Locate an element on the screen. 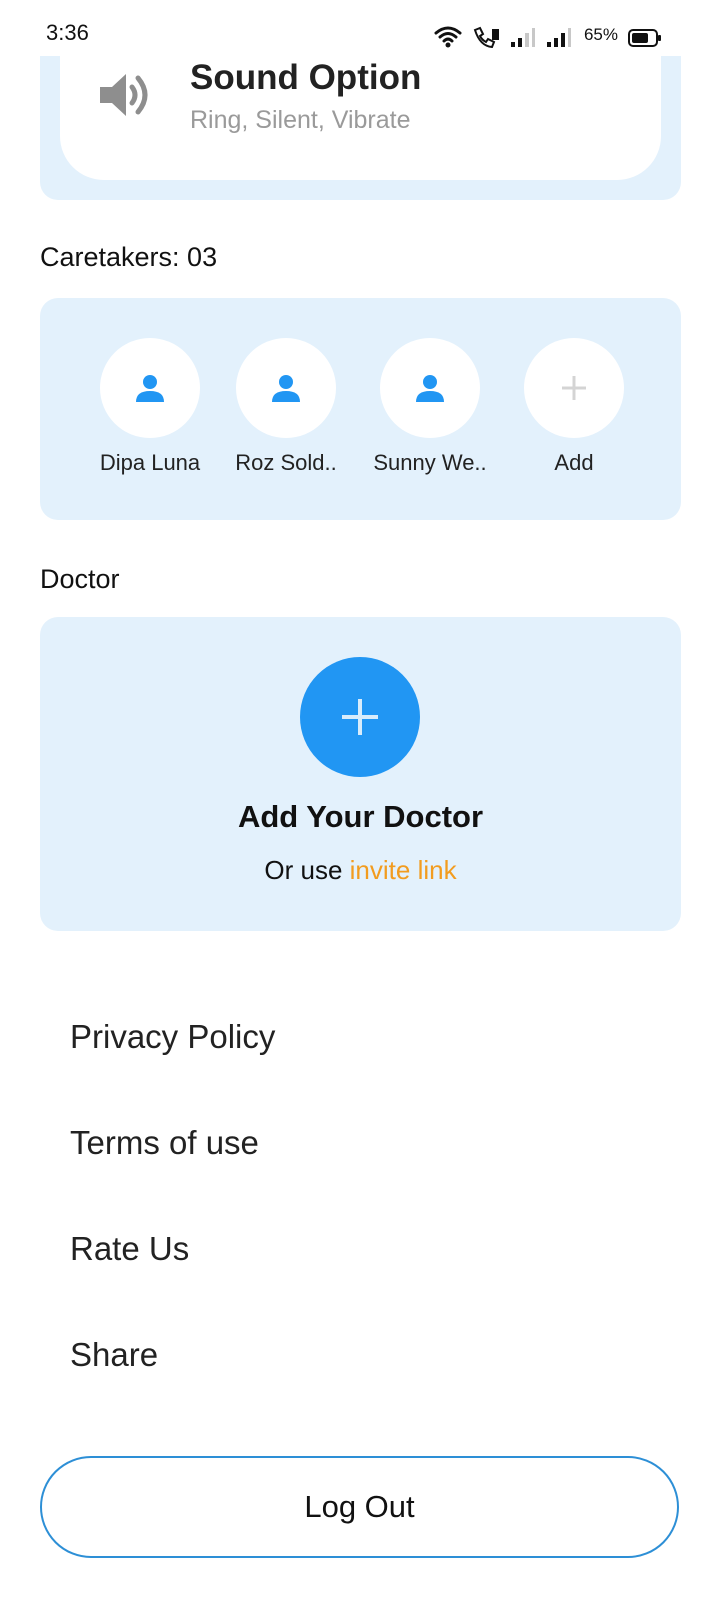  invite-link: invite link is located at coordinates (403, 870).